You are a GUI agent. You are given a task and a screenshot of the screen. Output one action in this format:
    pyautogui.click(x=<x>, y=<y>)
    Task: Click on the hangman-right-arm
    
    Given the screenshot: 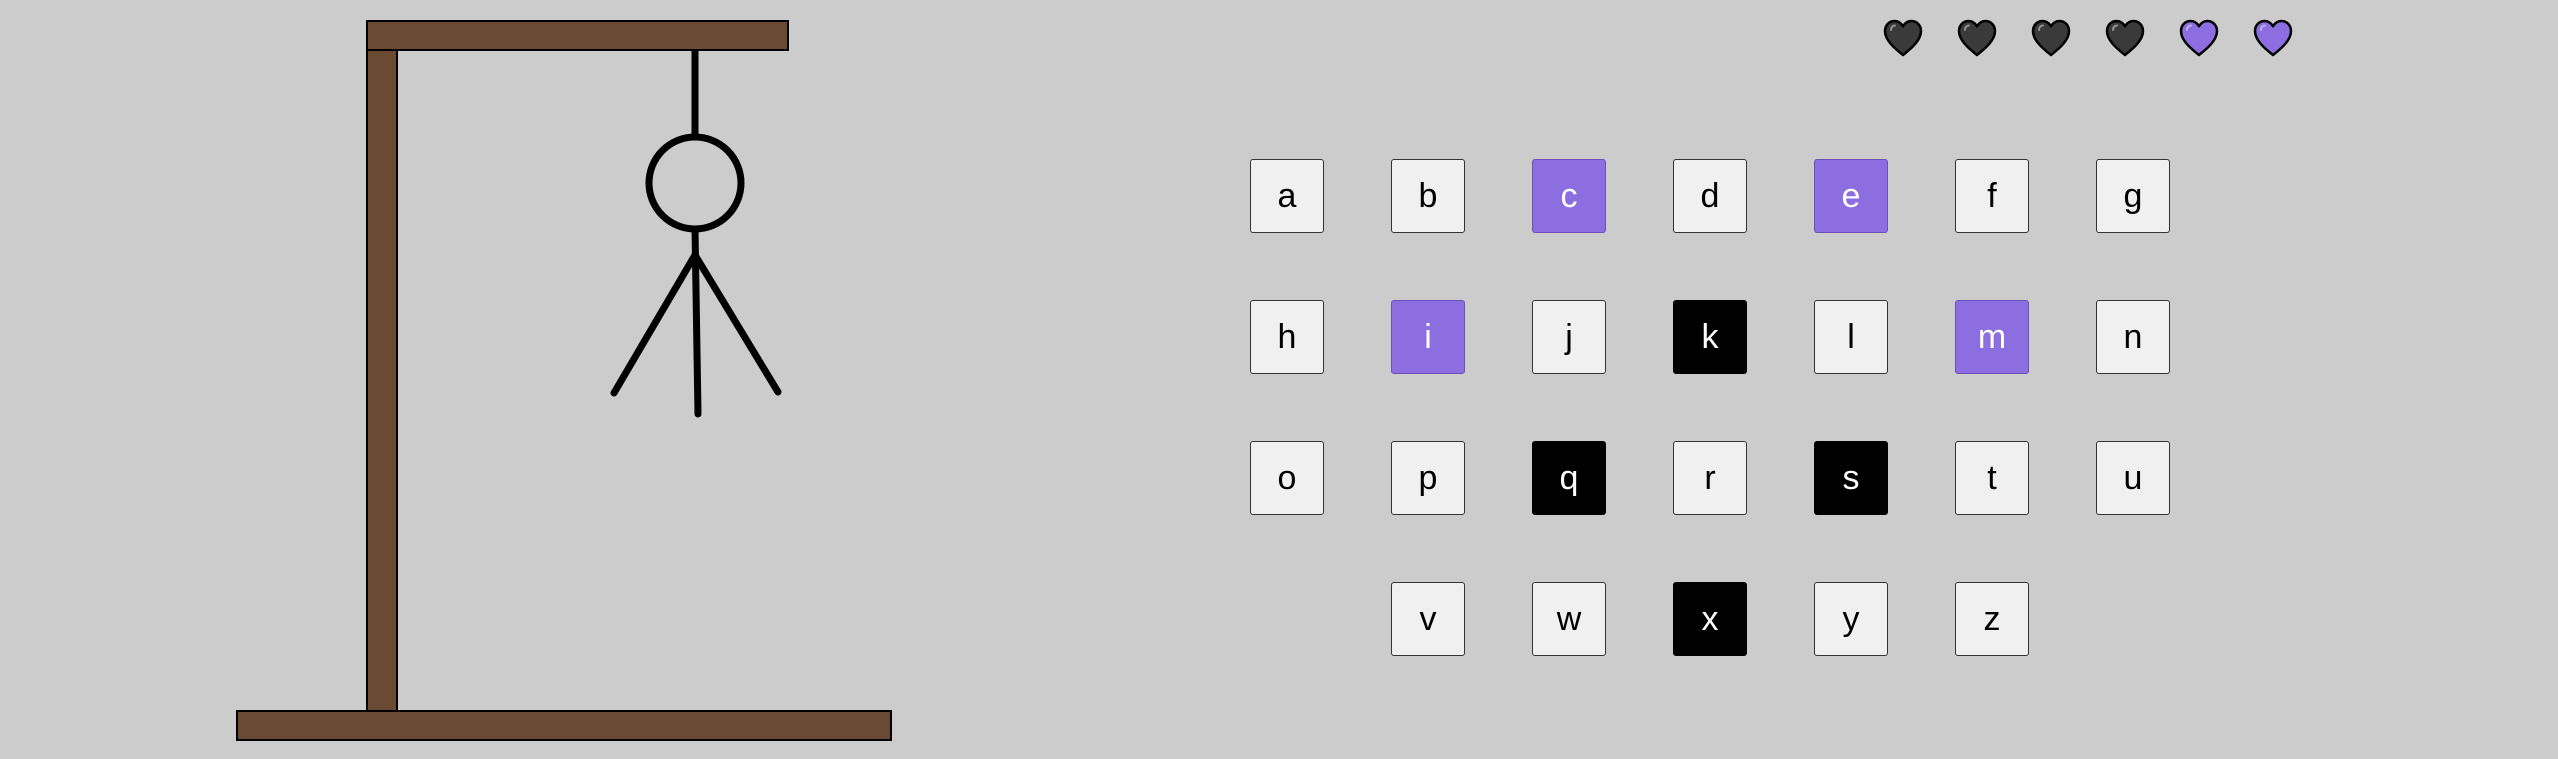 What is the action you would take?
    pyautogui.click(x=736, y=323)
    